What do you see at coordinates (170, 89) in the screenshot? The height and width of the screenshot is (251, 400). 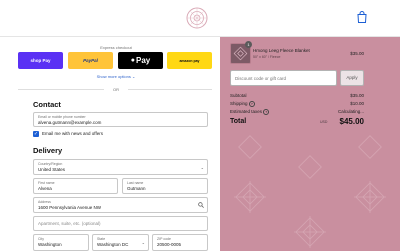 I see `or-divider-right` at bounding box center [170, 89].